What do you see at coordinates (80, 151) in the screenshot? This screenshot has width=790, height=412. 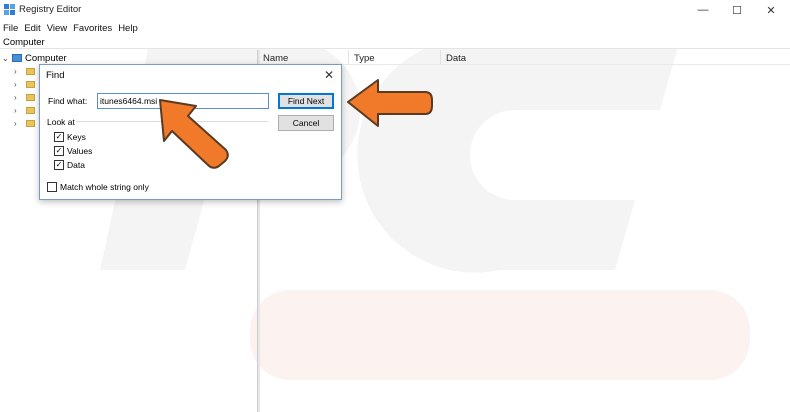 I see `values-label: Values` at bounding box center [80, 151].